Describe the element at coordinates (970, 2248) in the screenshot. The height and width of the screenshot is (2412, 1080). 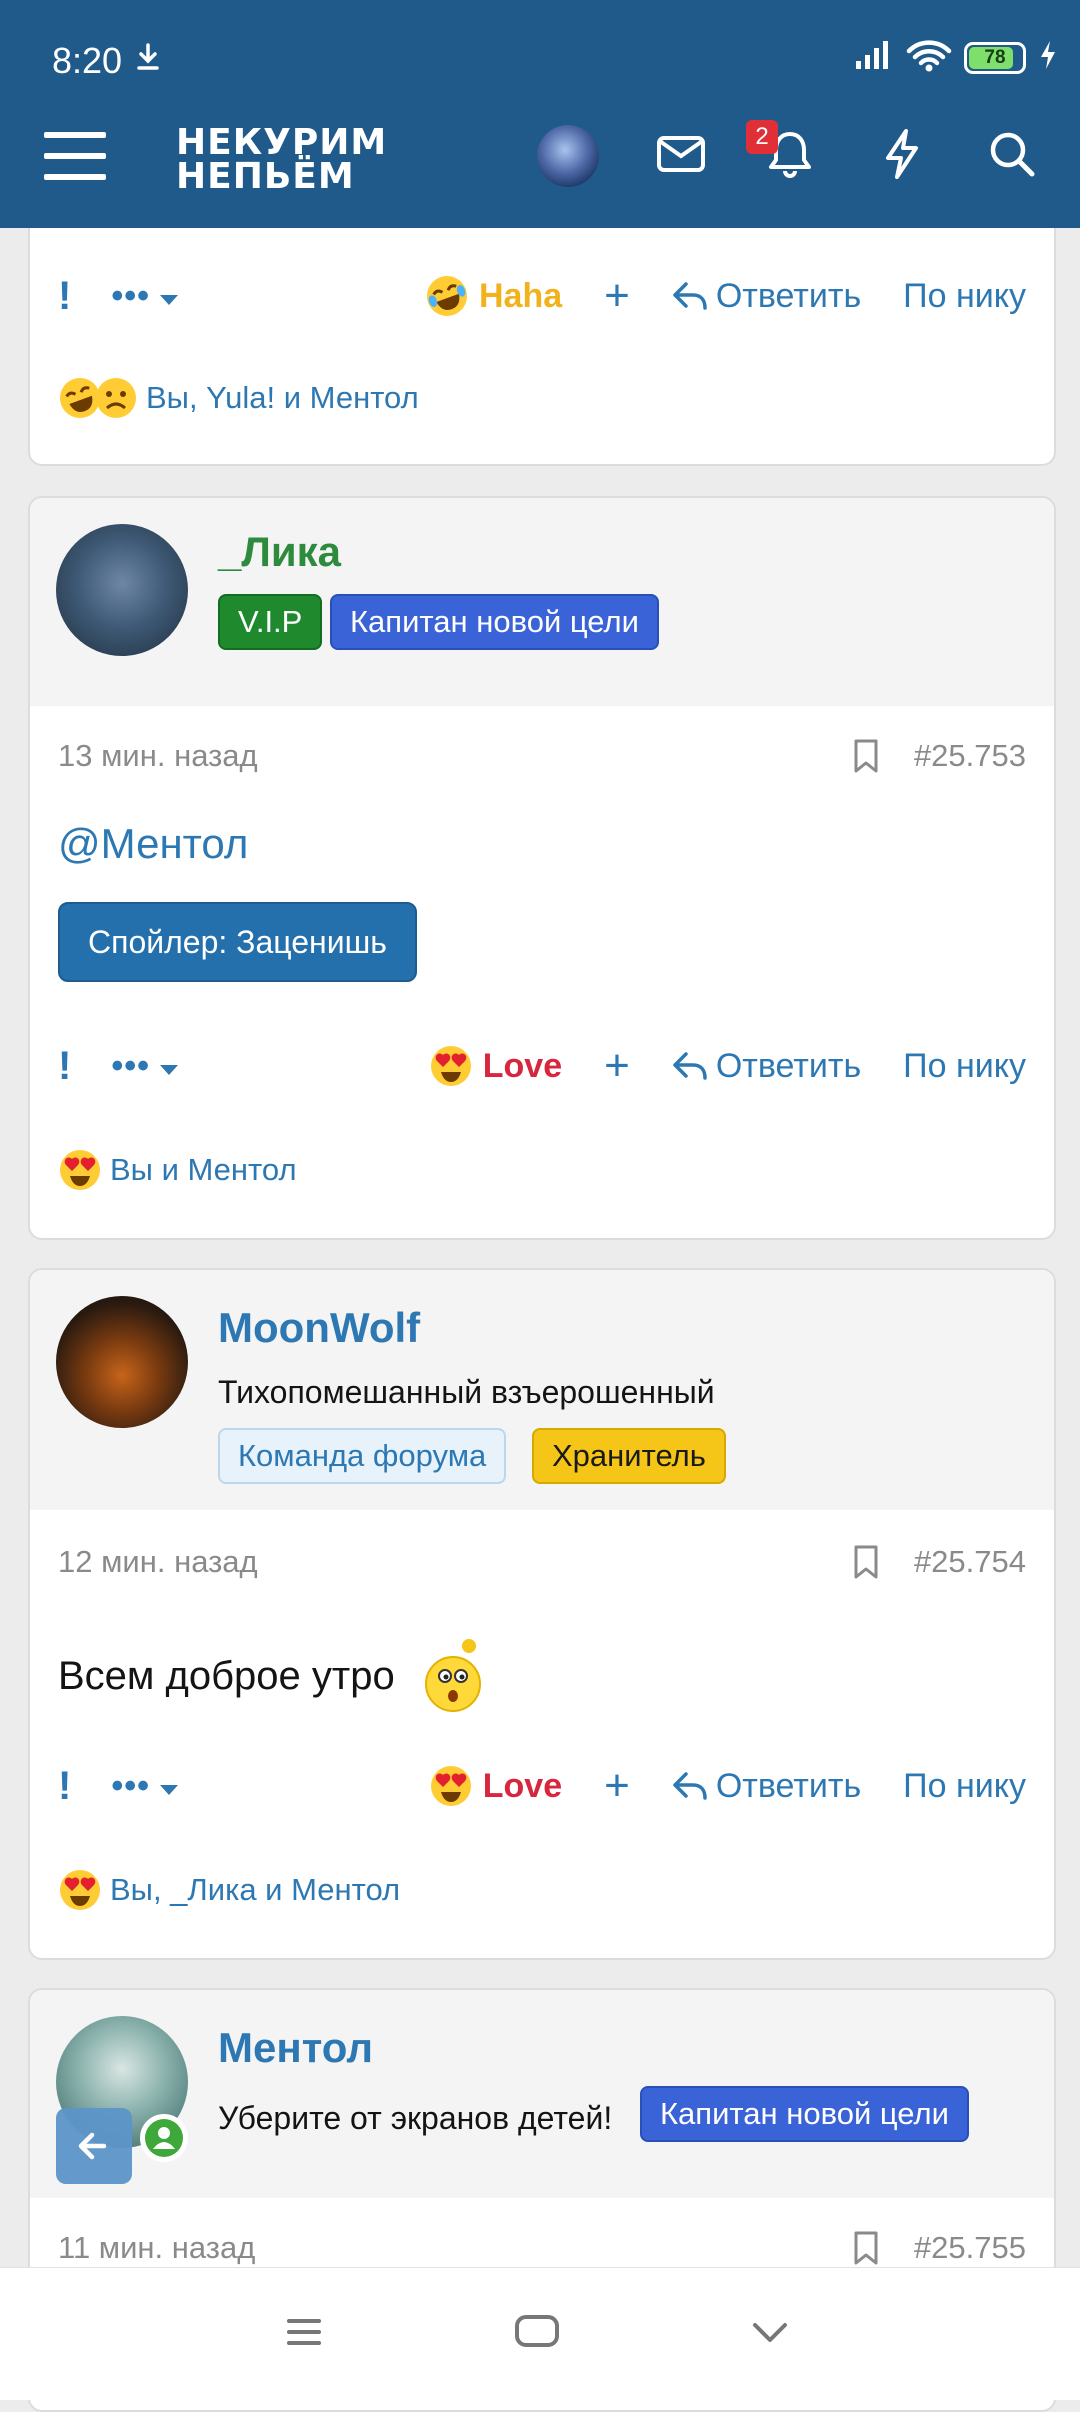
I see `post-number: #25.755` at that location.